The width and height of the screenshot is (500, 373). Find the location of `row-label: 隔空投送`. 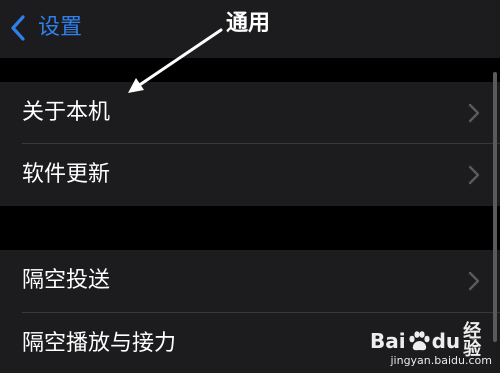

row-label: 隔空投送 is located at coordinates (66, 280).